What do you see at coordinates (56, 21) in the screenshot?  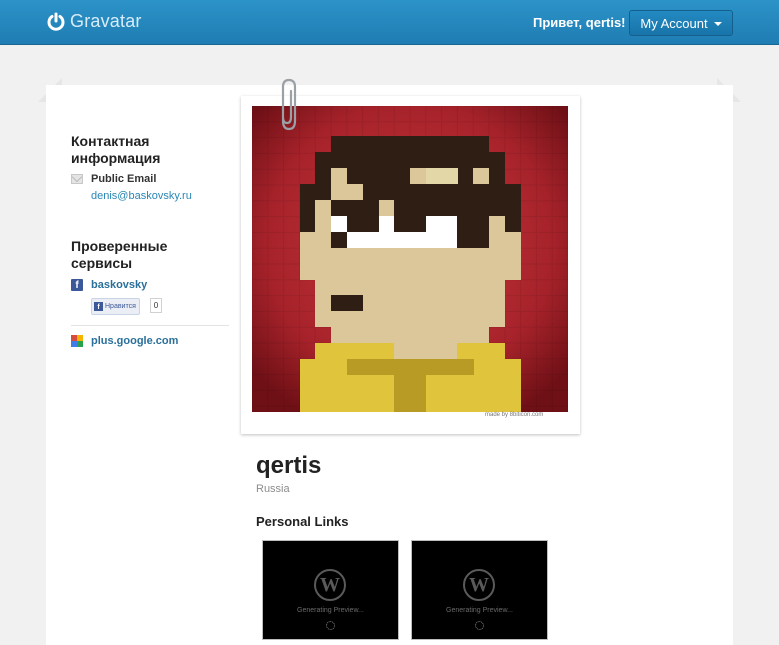 I see `gravatar-logo-icon` at bounding box center [56, 21].